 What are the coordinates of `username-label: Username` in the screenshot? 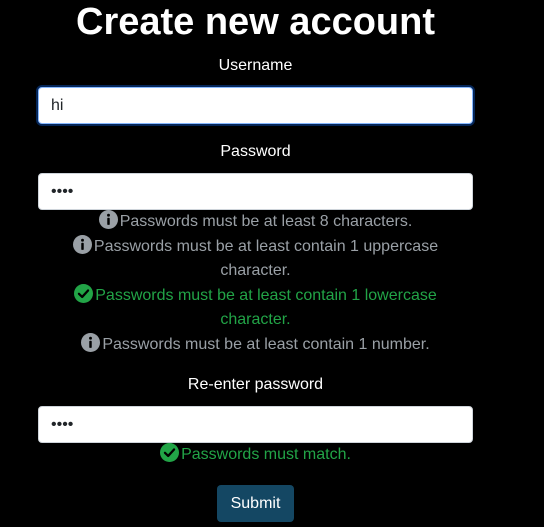 It's located at (255, 65).